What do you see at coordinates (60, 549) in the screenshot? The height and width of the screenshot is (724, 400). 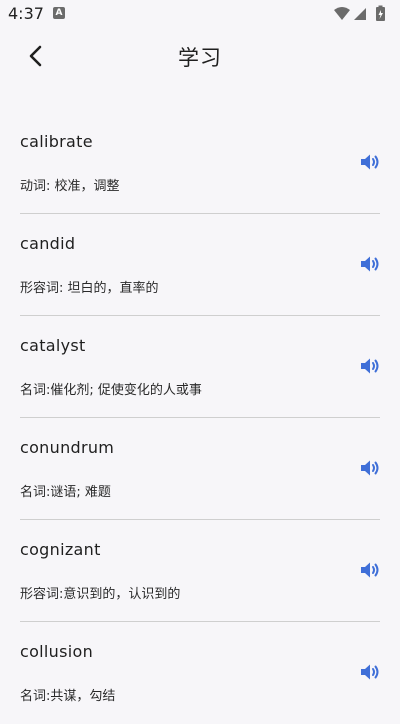 I see `word-text: cognizant` at bounding box center [60, 549].